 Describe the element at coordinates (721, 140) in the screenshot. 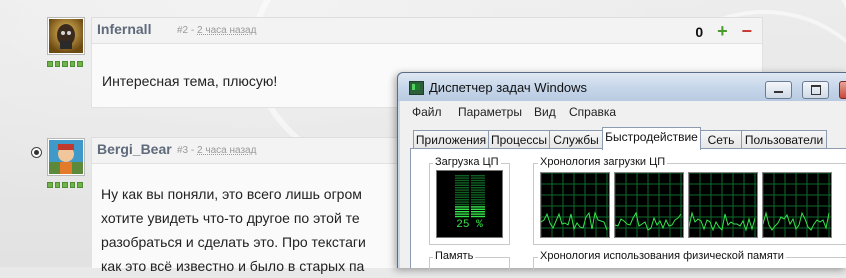

I see `tab-networking: Сеть` at that location.